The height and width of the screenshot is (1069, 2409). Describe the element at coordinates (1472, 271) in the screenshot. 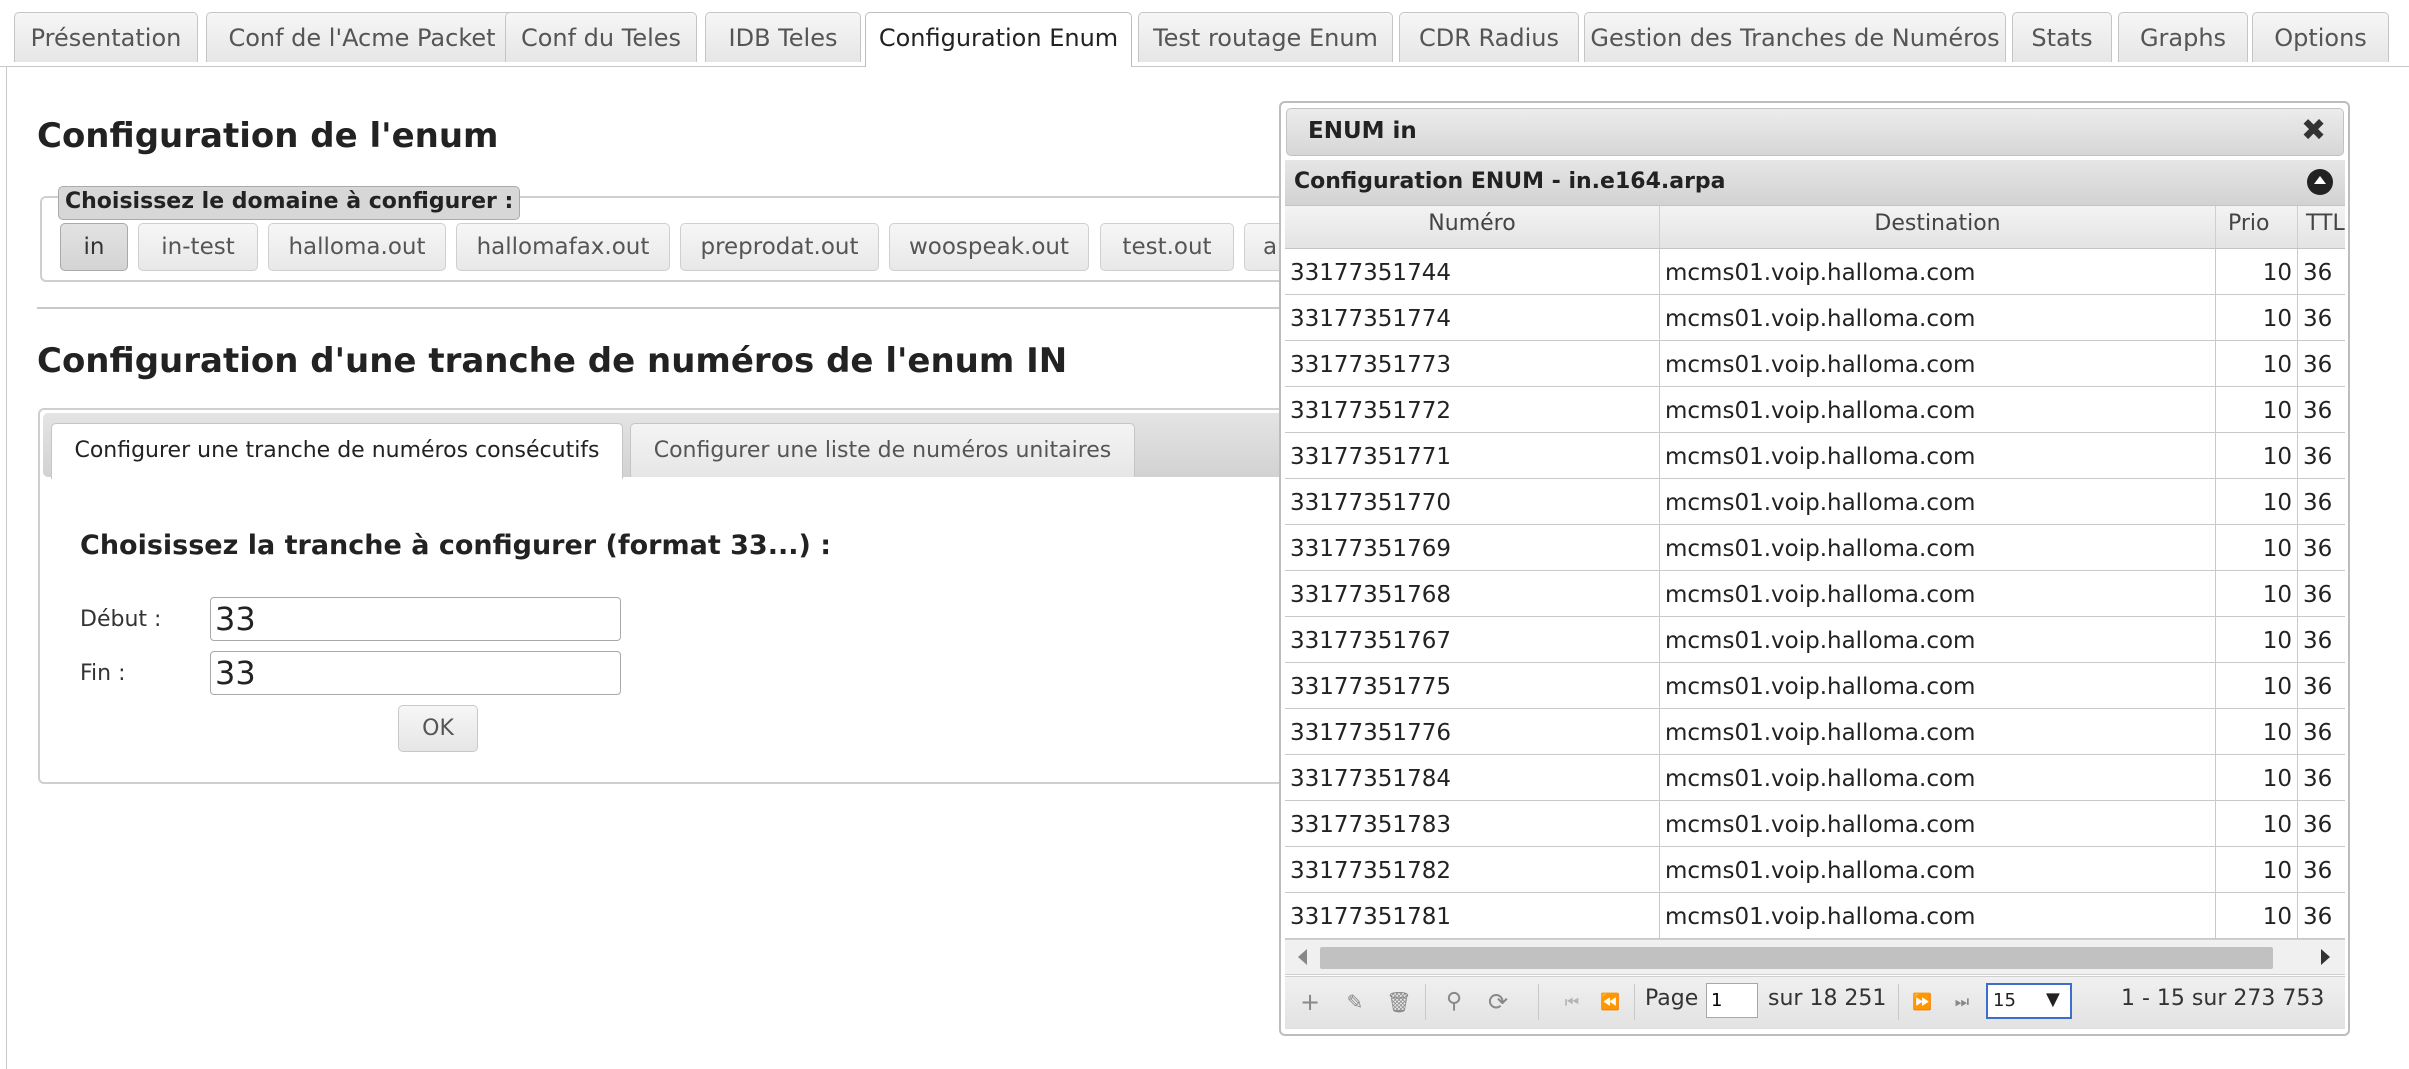

I see `cell-numero: 33177351744` at that location.